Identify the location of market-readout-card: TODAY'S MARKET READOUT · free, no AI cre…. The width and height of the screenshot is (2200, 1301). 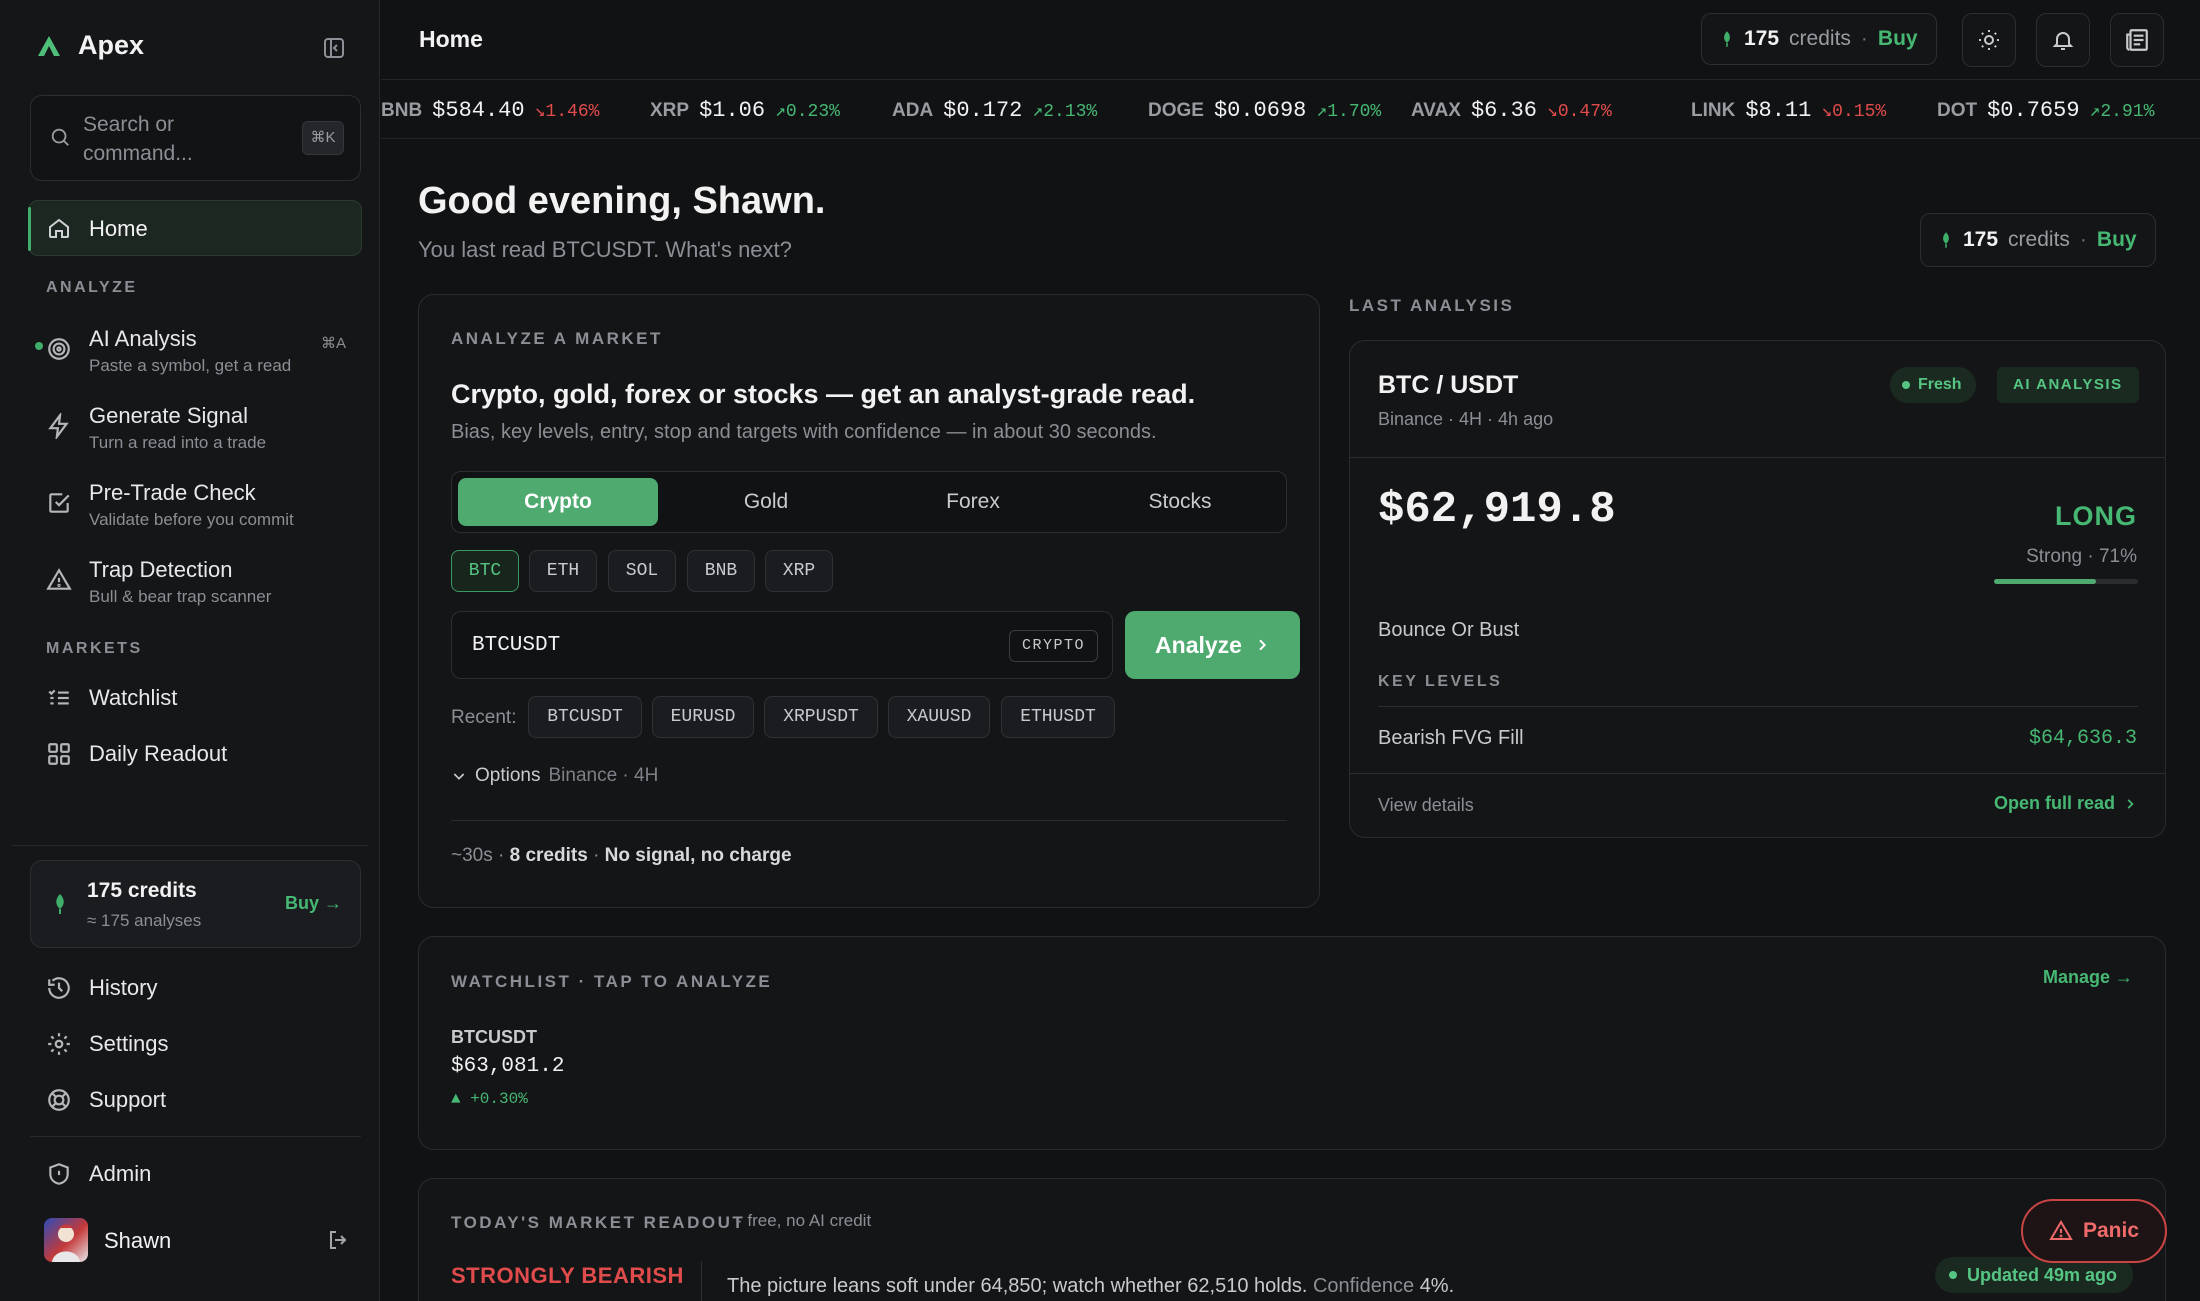
(1292, 1239).